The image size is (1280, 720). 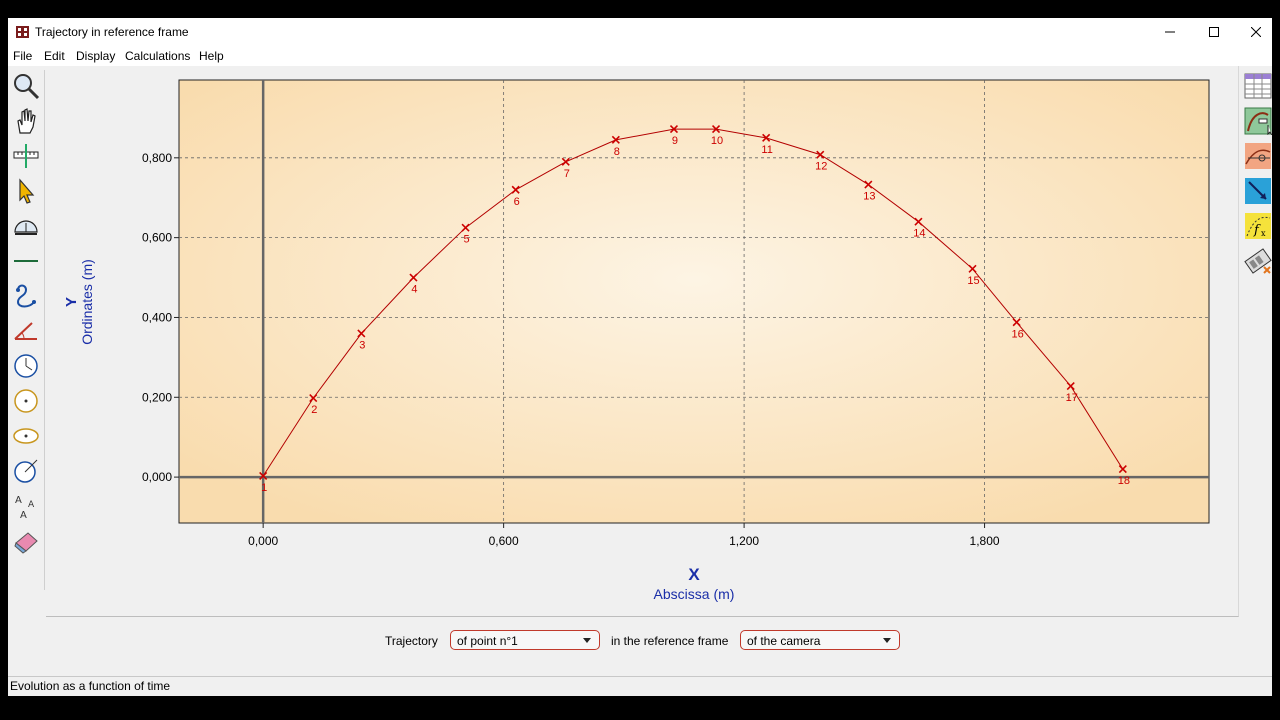 What do you see at coordinates (869, 197) in the screenshot?
I see `point-label: 13` at bounding box center [869, 197].